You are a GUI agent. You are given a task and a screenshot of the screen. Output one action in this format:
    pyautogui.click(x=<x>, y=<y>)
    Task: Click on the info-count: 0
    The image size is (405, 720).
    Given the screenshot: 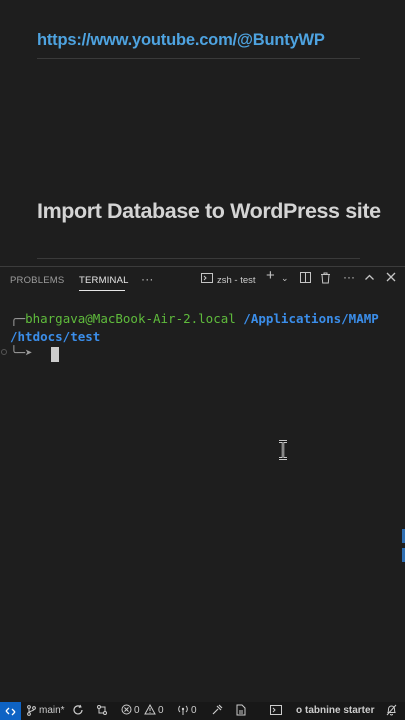 What is the action you would take?
    pyautogui.click(x=194, y=711)
    